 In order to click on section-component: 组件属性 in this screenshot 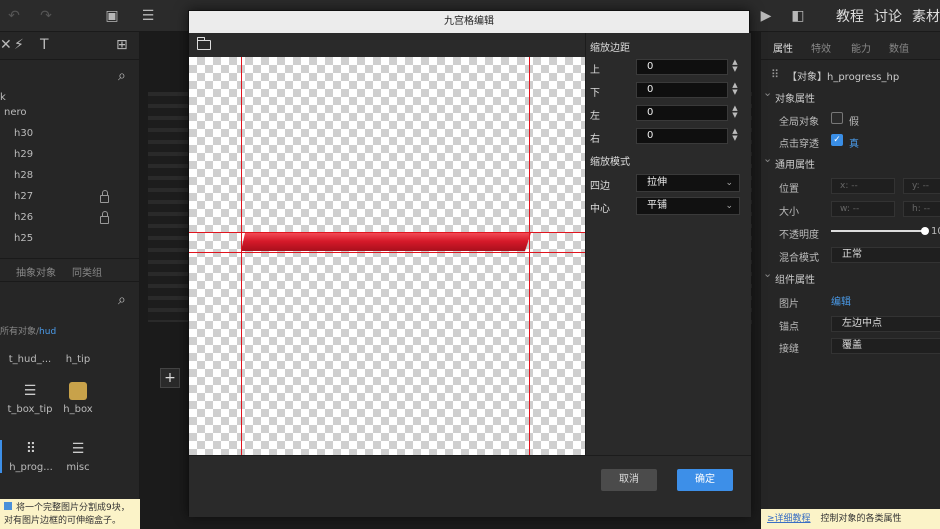, I will do `click(789, 276)`.